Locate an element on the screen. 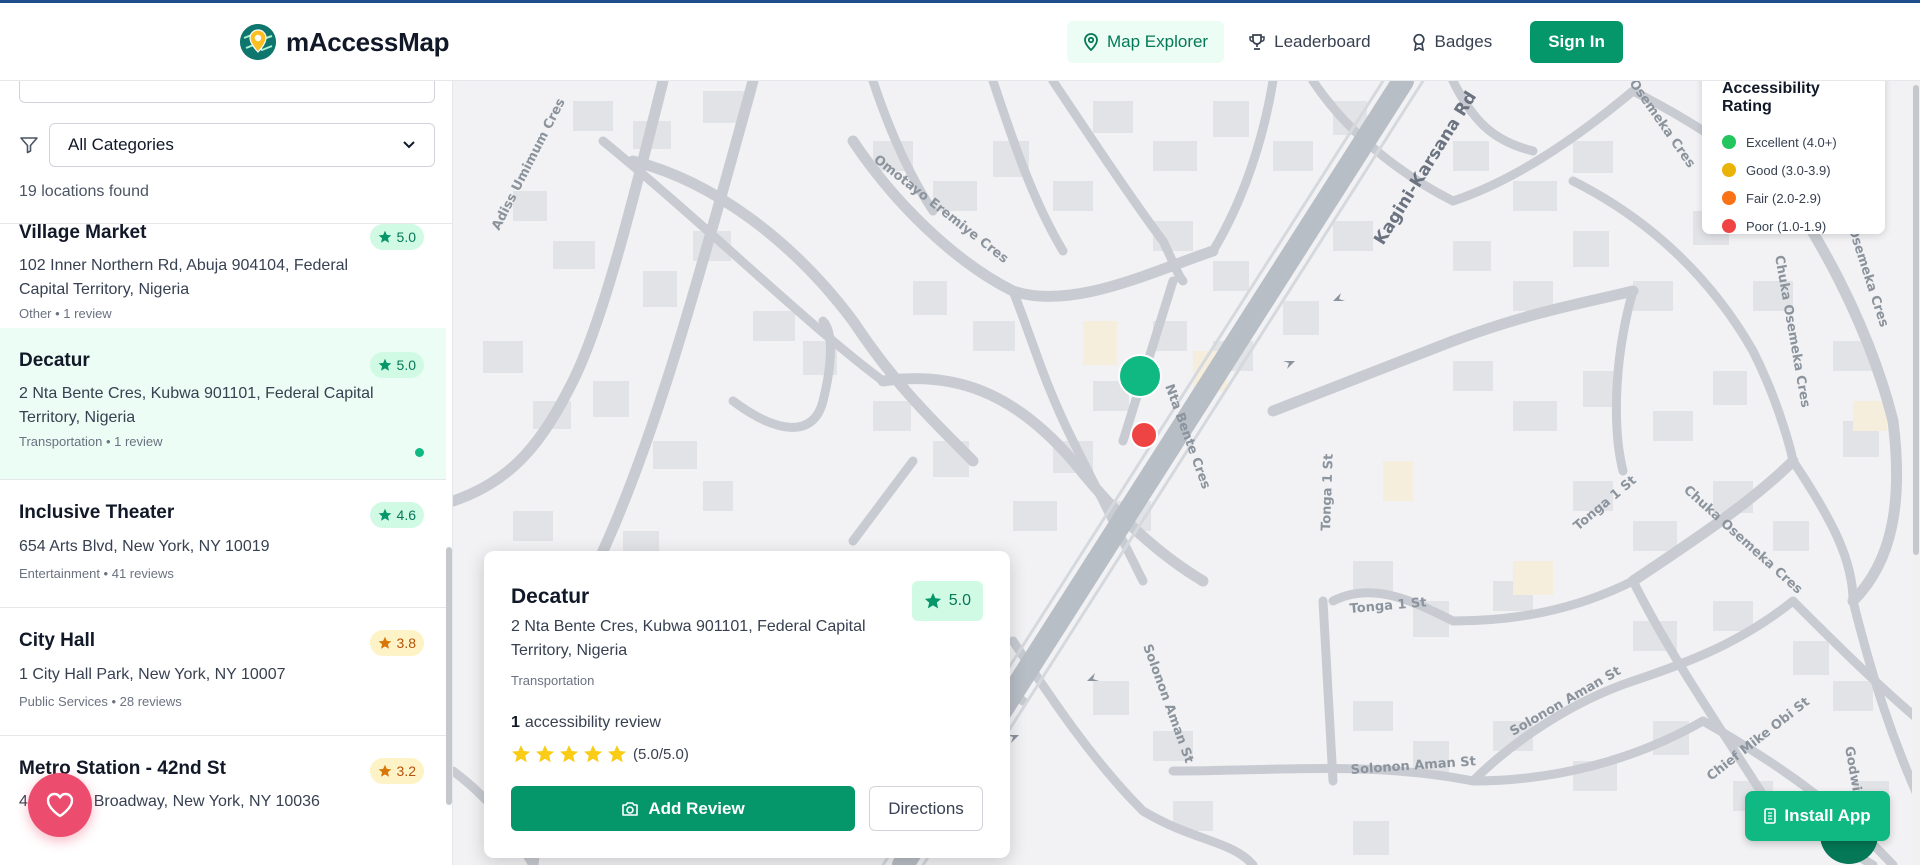 Image resolution: width=1920 pixels, height=865 pixels. legend-title: Accessibility Rating is located at coordinates (1771, 97).